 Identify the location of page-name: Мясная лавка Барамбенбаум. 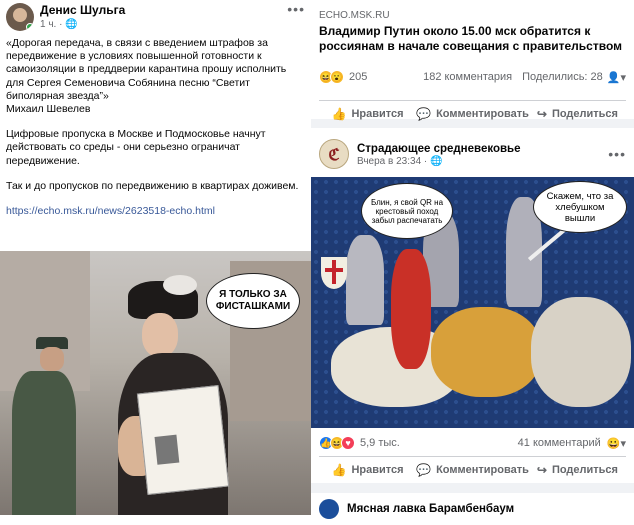
(430, 509).